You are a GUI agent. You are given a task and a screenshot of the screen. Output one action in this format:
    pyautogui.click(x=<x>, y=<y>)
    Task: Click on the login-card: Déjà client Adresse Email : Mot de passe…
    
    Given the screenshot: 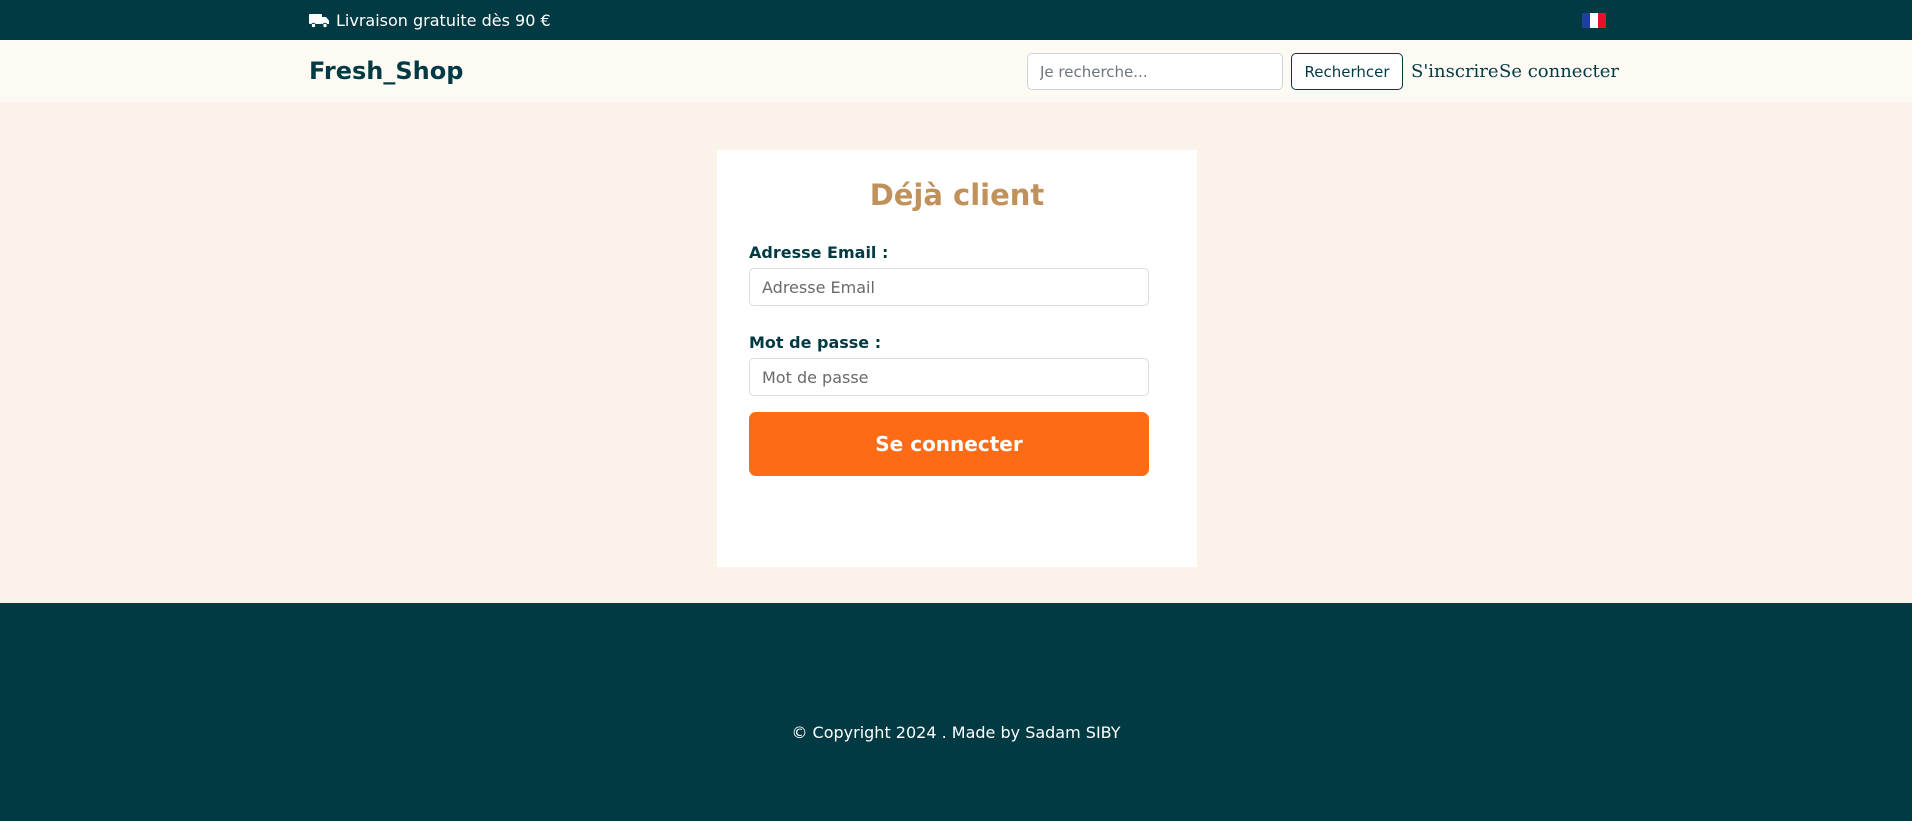 What is the action you would take?
    pyautogui.click(x=957, y=358)
    